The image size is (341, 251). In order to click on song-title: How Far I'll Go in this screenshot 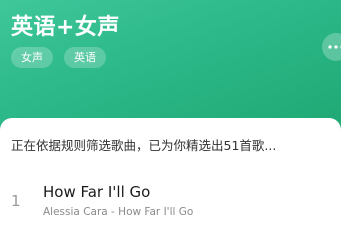, I will do `click(97, 192)`.